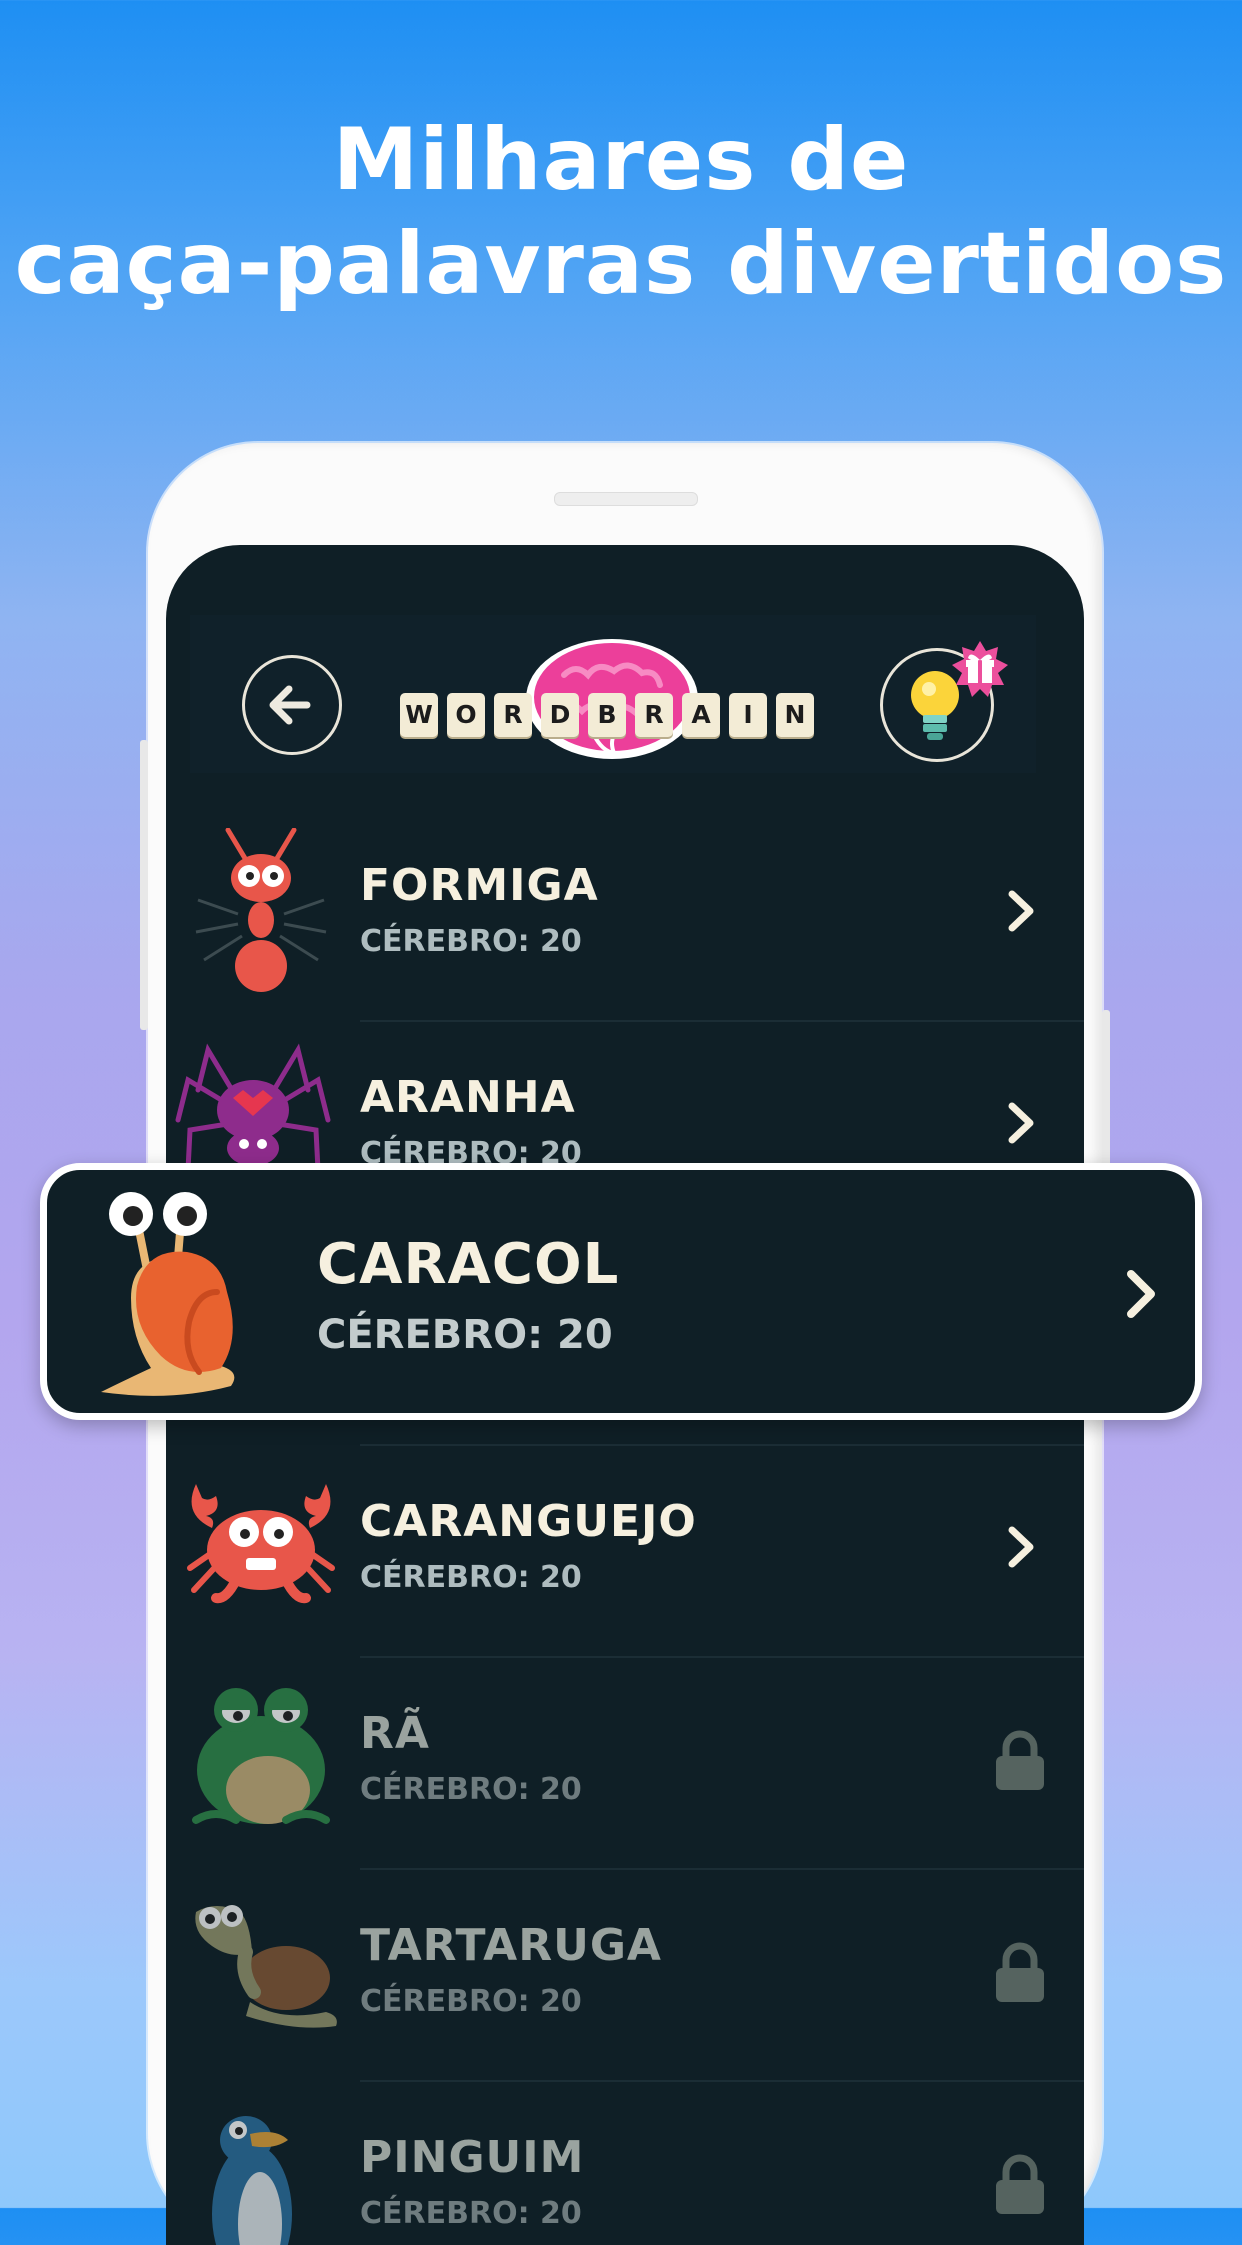  Describe the element at coordinates (625, 1550) in the screenshot. I see `level-row-caranguejo: CARANGUEJO CÉREBRO: 20` at that location.